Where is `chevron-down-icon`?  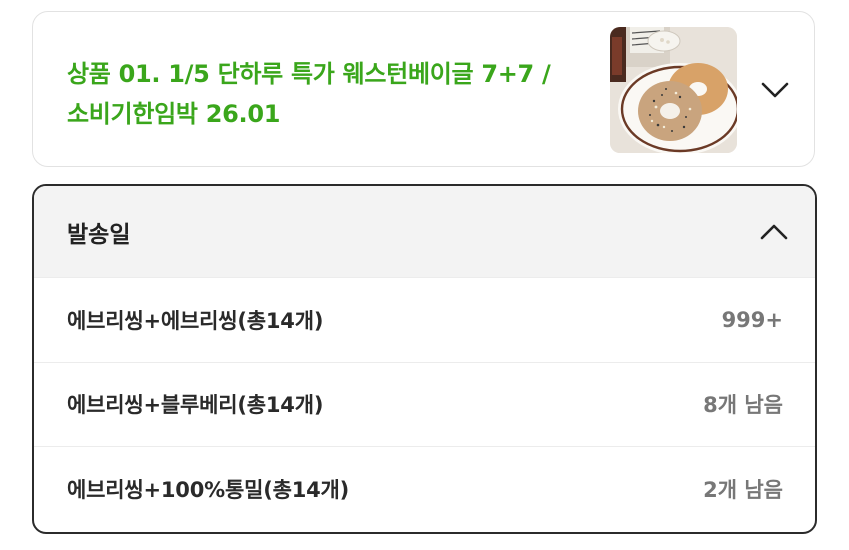 chevron-down-icon is located at coordinates (775, 90).